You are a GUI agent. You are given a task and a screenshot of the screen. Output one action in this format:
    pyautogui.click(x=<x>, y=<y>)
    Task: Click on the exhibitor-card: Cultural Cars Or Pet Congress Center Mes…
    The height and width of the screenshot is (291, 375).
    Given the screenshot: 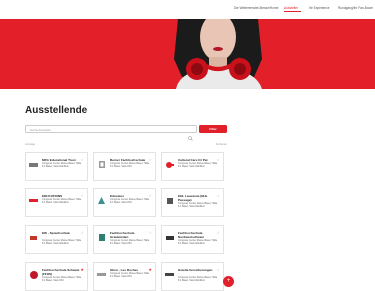 What is the action you would take?
    pyautogui.click(x=192, y=166)
    